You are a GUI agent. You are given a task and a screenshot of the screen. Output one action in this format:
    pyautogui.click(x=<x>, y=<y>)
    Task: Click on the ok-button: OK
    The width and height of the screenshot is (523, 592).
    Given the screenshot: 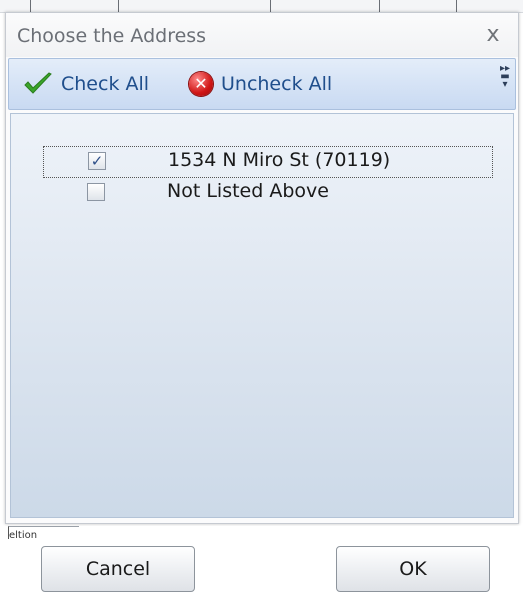 What is the action you would take?
    pyautogui.click(x=413, y=569)
    